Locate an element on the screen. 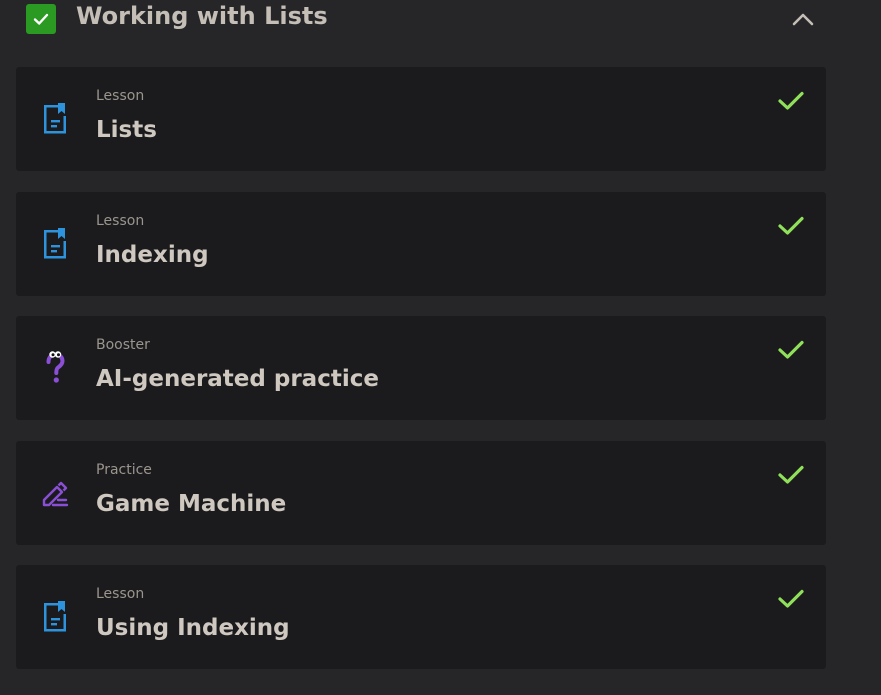 This screenshot has width=881, height=695. section-title: Working with Lists is located at coordinates (202, 16).